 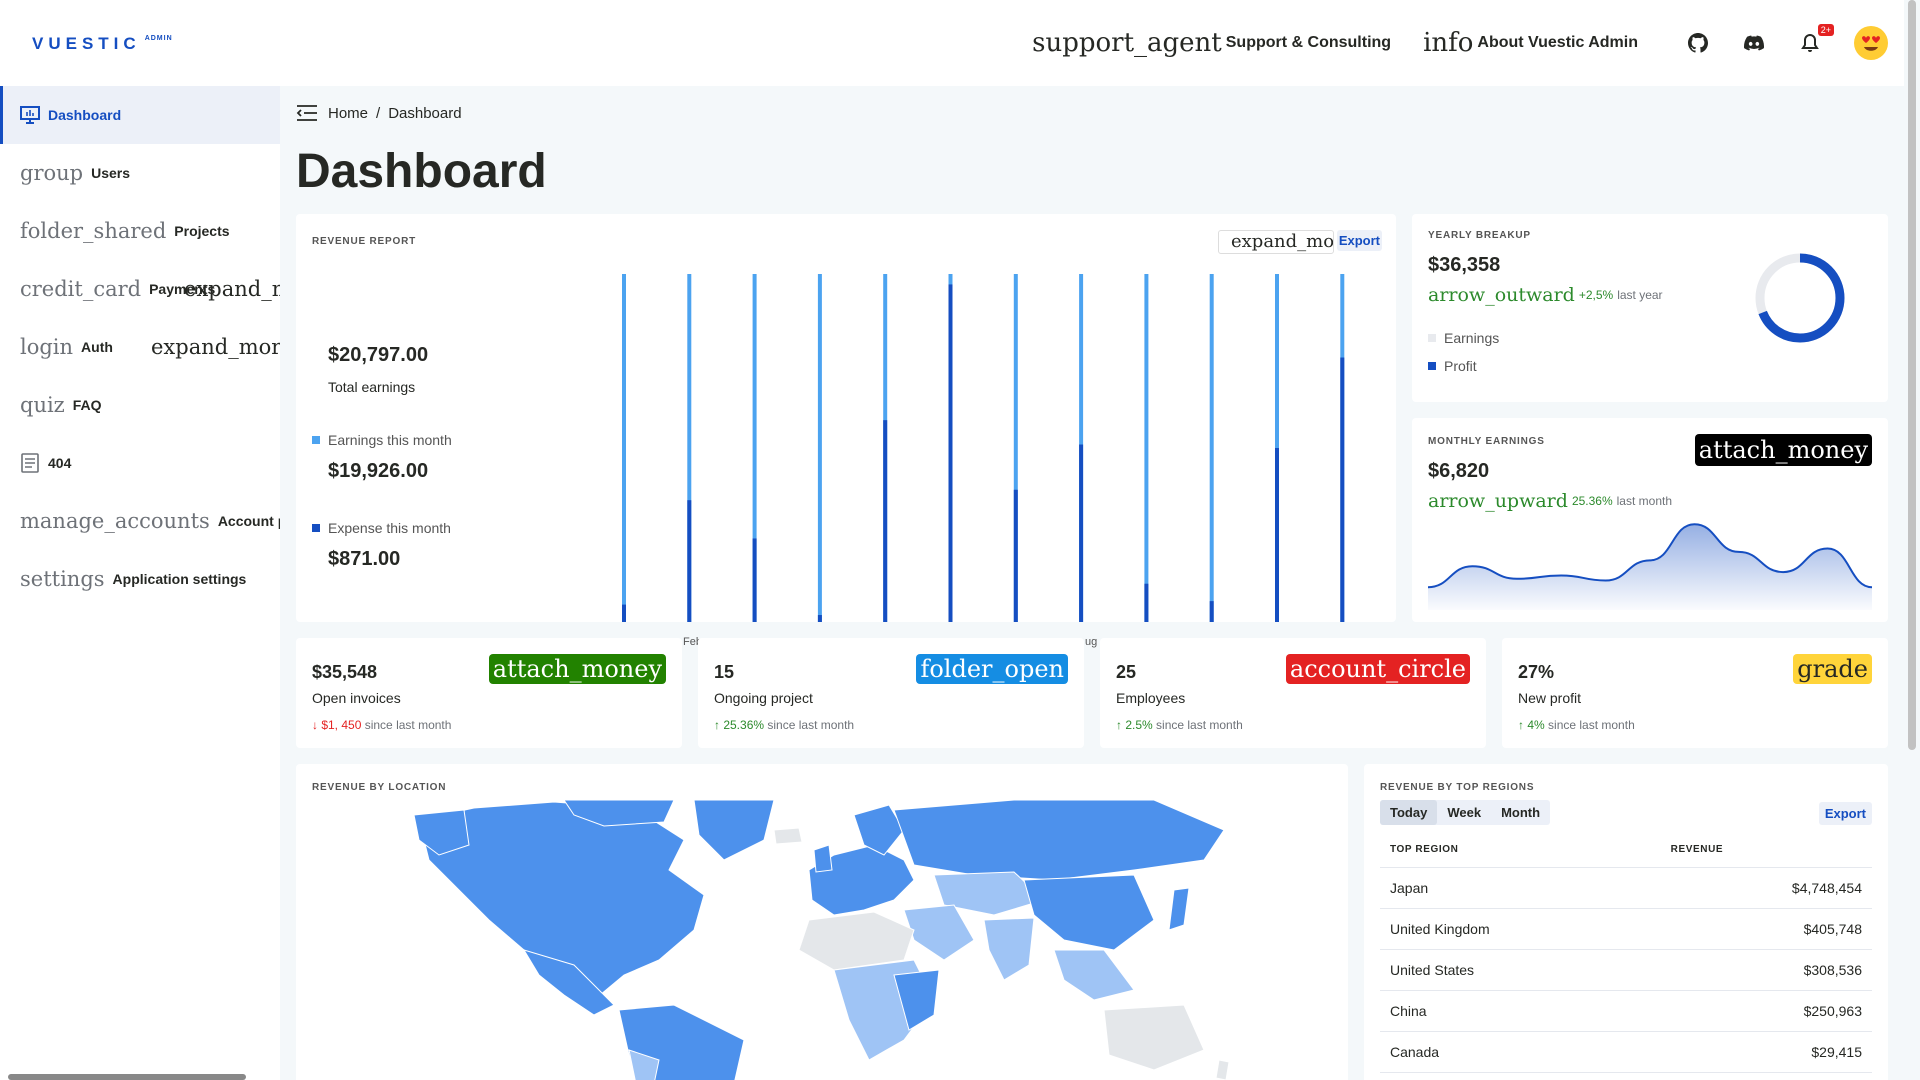 What do you see at coordinates (1498, 501) in the screenshot?
I see `arrow-upward-icon: arrow_upward` at bounding box center [1498, 501].